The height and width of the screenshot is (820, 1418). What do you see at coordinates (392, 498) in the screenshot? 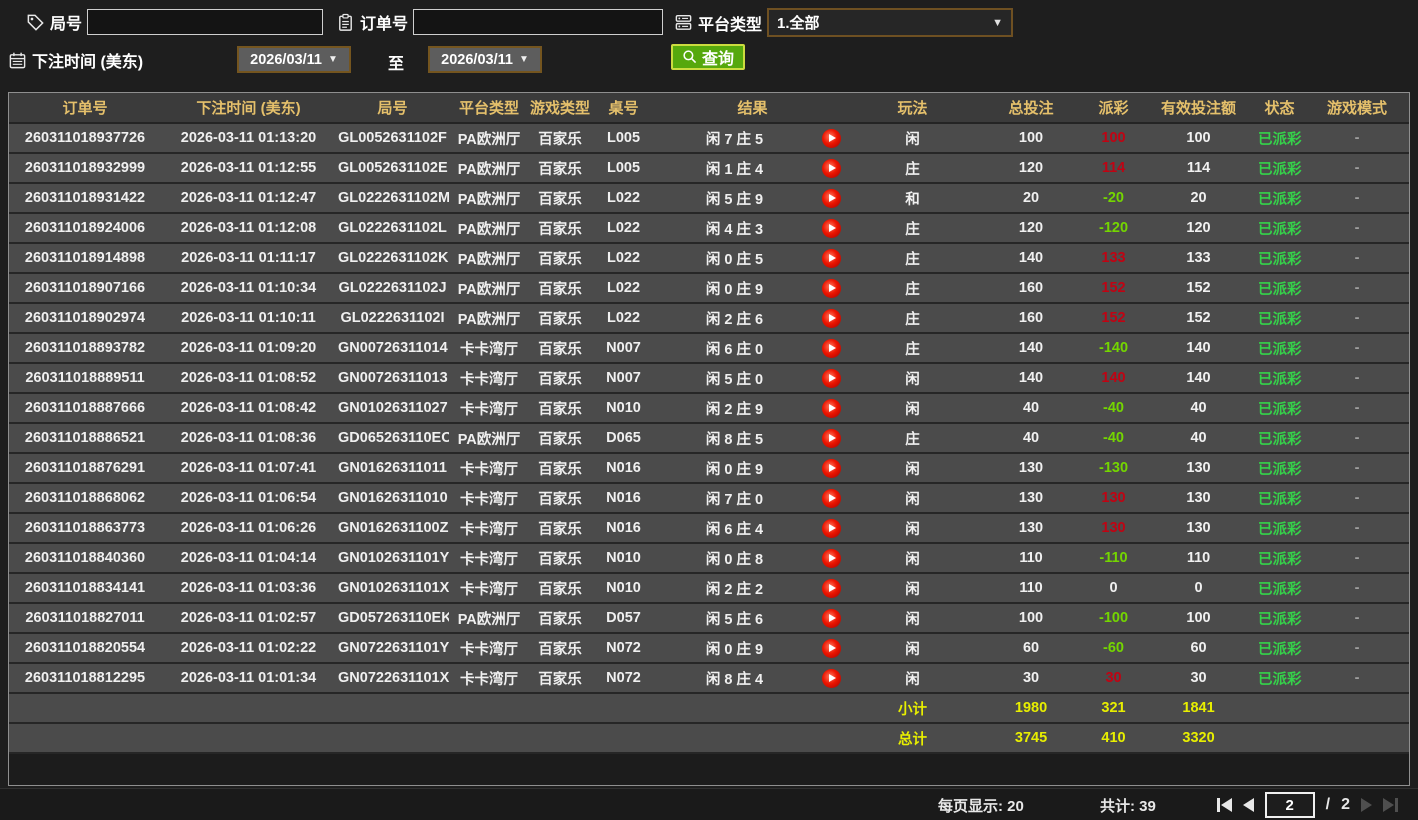
I see `round-number-cell: GN01626311010` at bounding box center [392, 498].